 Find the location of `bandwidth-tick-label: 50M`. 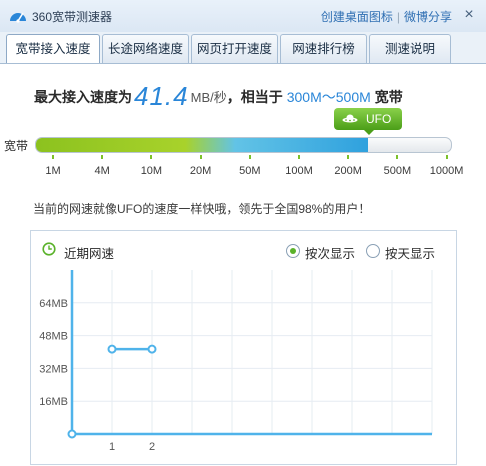

bandwidth-tick-label: 50M is located at coordinates (250, 171).